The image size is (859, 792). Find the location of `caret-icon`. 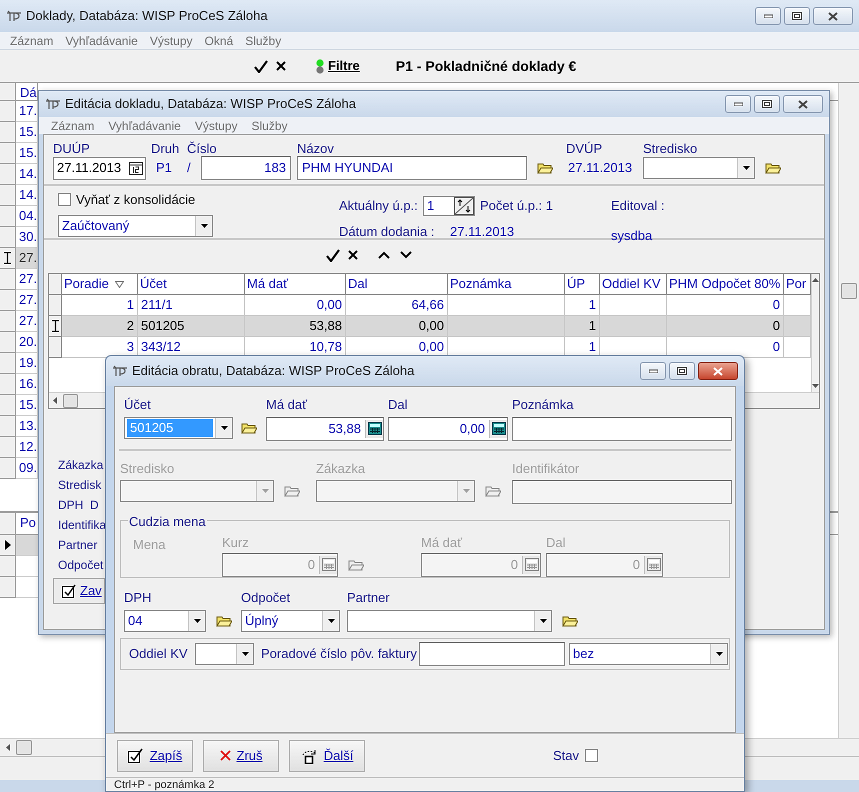

caret-icon is located at coordinates (719, 654).